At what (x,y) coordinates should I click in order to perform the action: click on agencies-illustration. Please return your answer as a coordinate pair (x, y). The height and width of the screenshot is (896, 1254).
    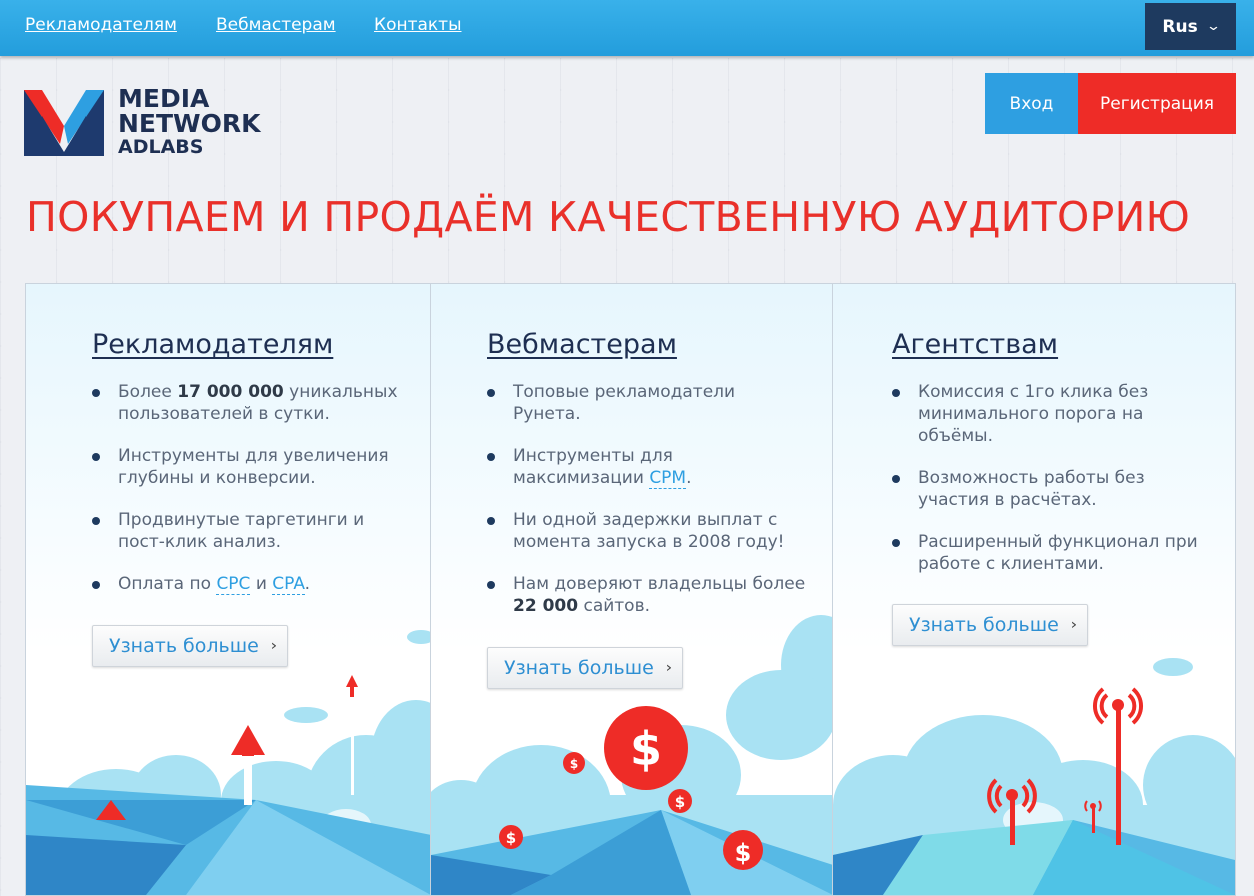
    Looking at the image, I should click on (1034, 776).